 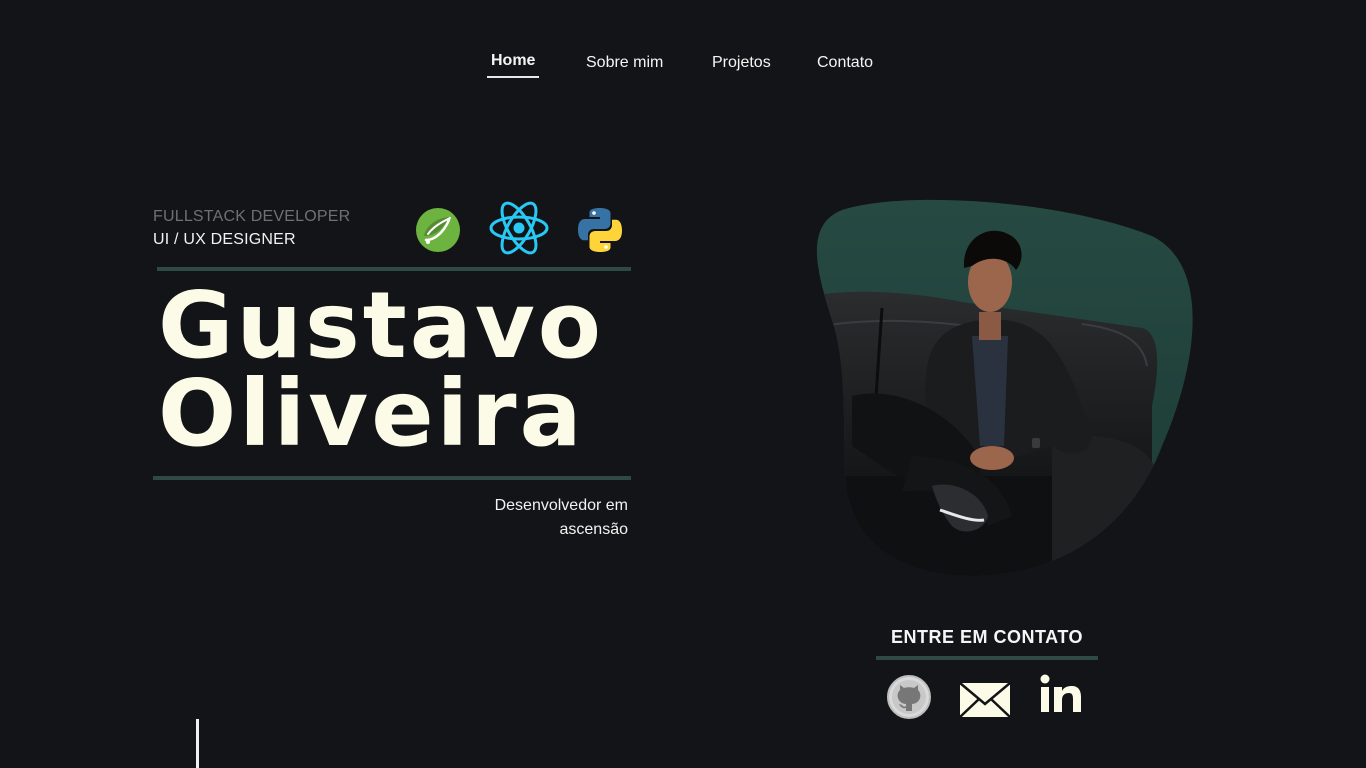 What do you see at coordinates (534, 518) in the screenshot?
I see `hero-tagline: Desenvolvedor em ascensão` at bounding box center [534, 518].